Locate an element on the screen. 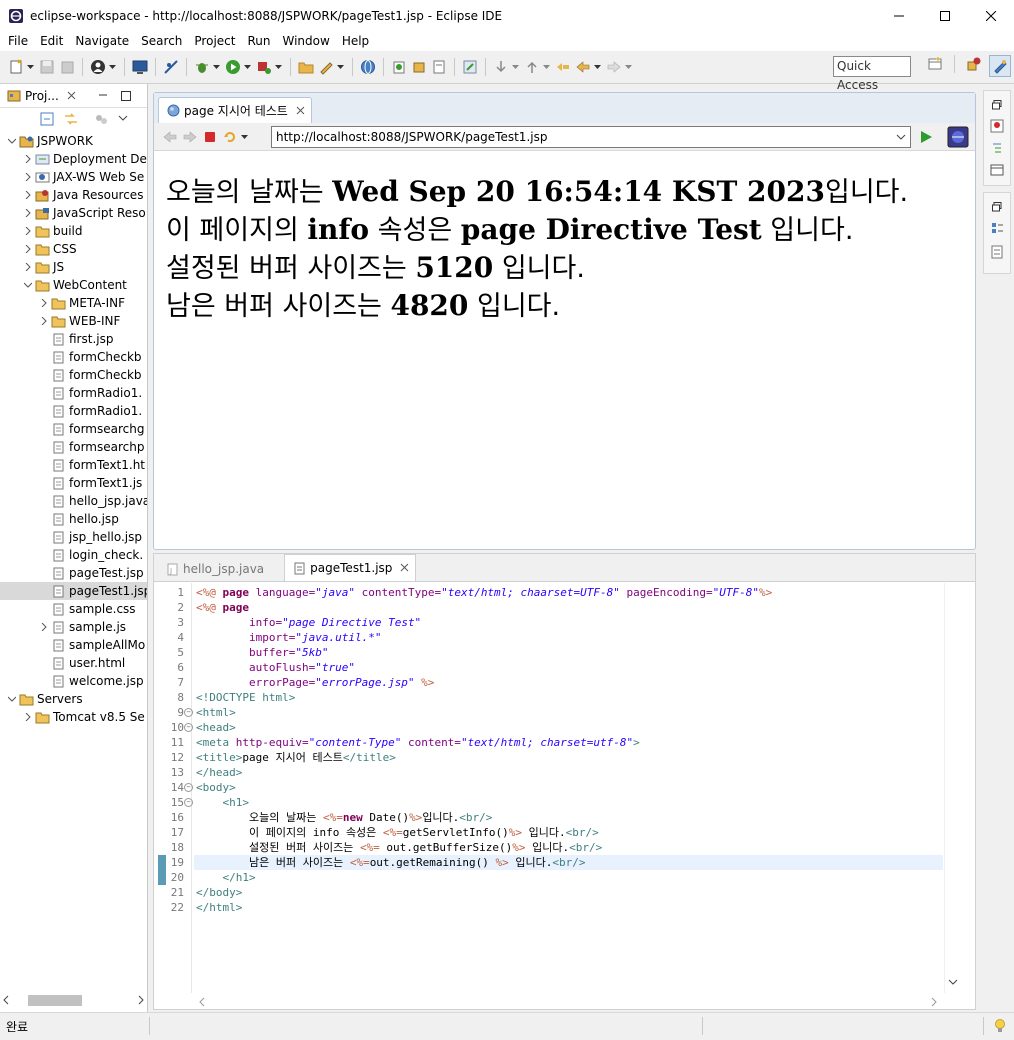 The image size is (1014, 1040). last-edit-icon is located at coordinates (563, 67).